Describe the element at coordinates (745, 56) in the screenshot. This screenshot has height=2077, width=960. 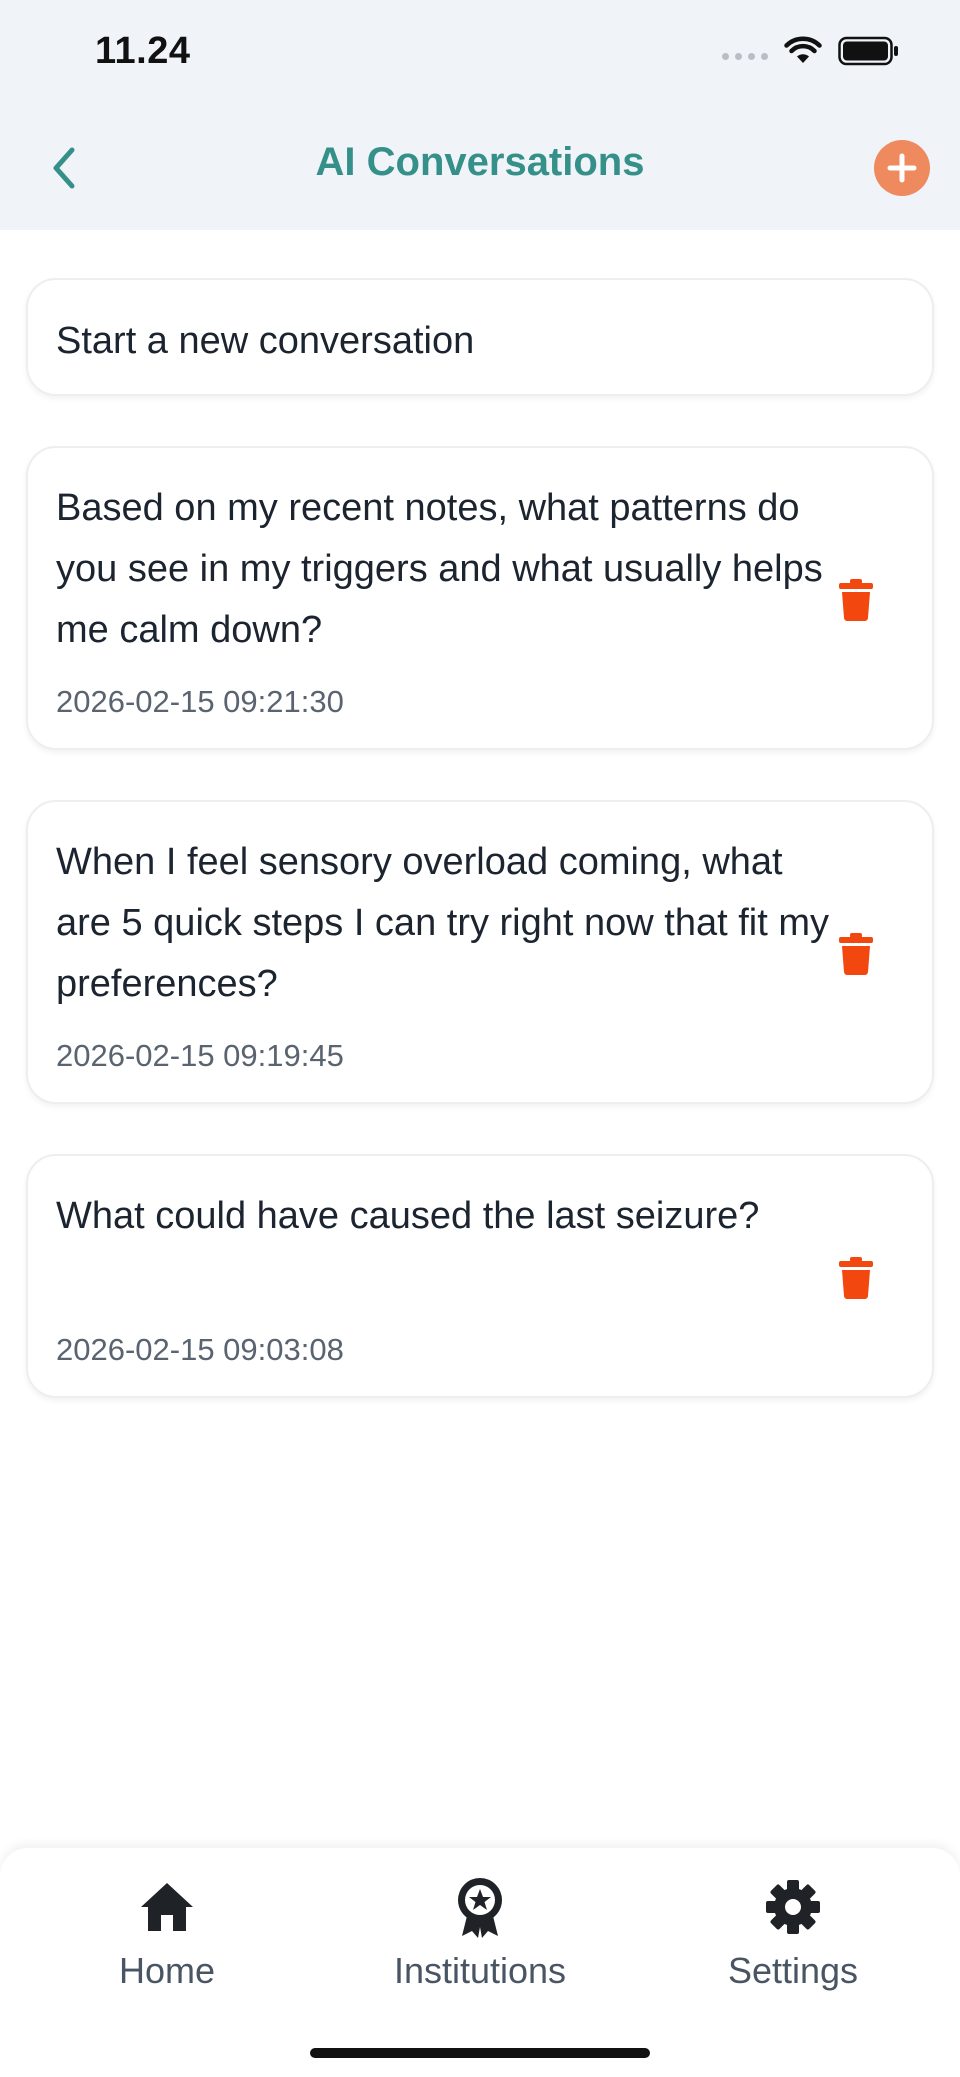
I see `signal-icon` at that location.